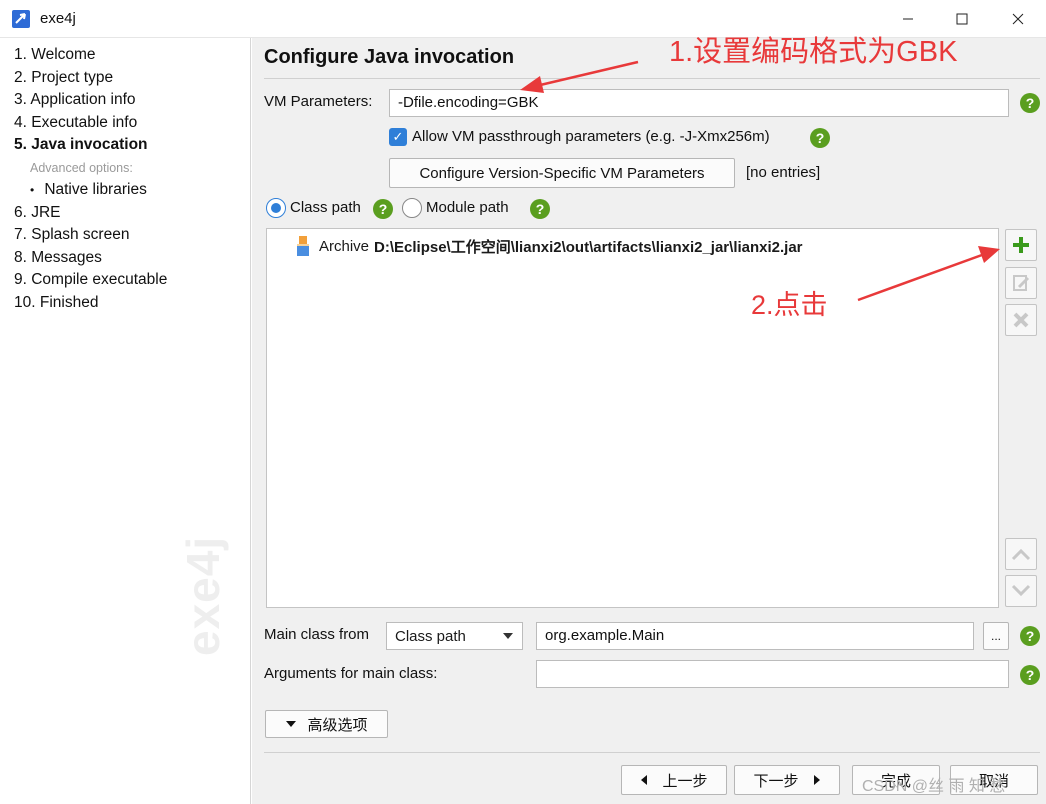 This screenshot has width=1046, height=804. I want to click on back-button: 上一步, so click(674, 780).